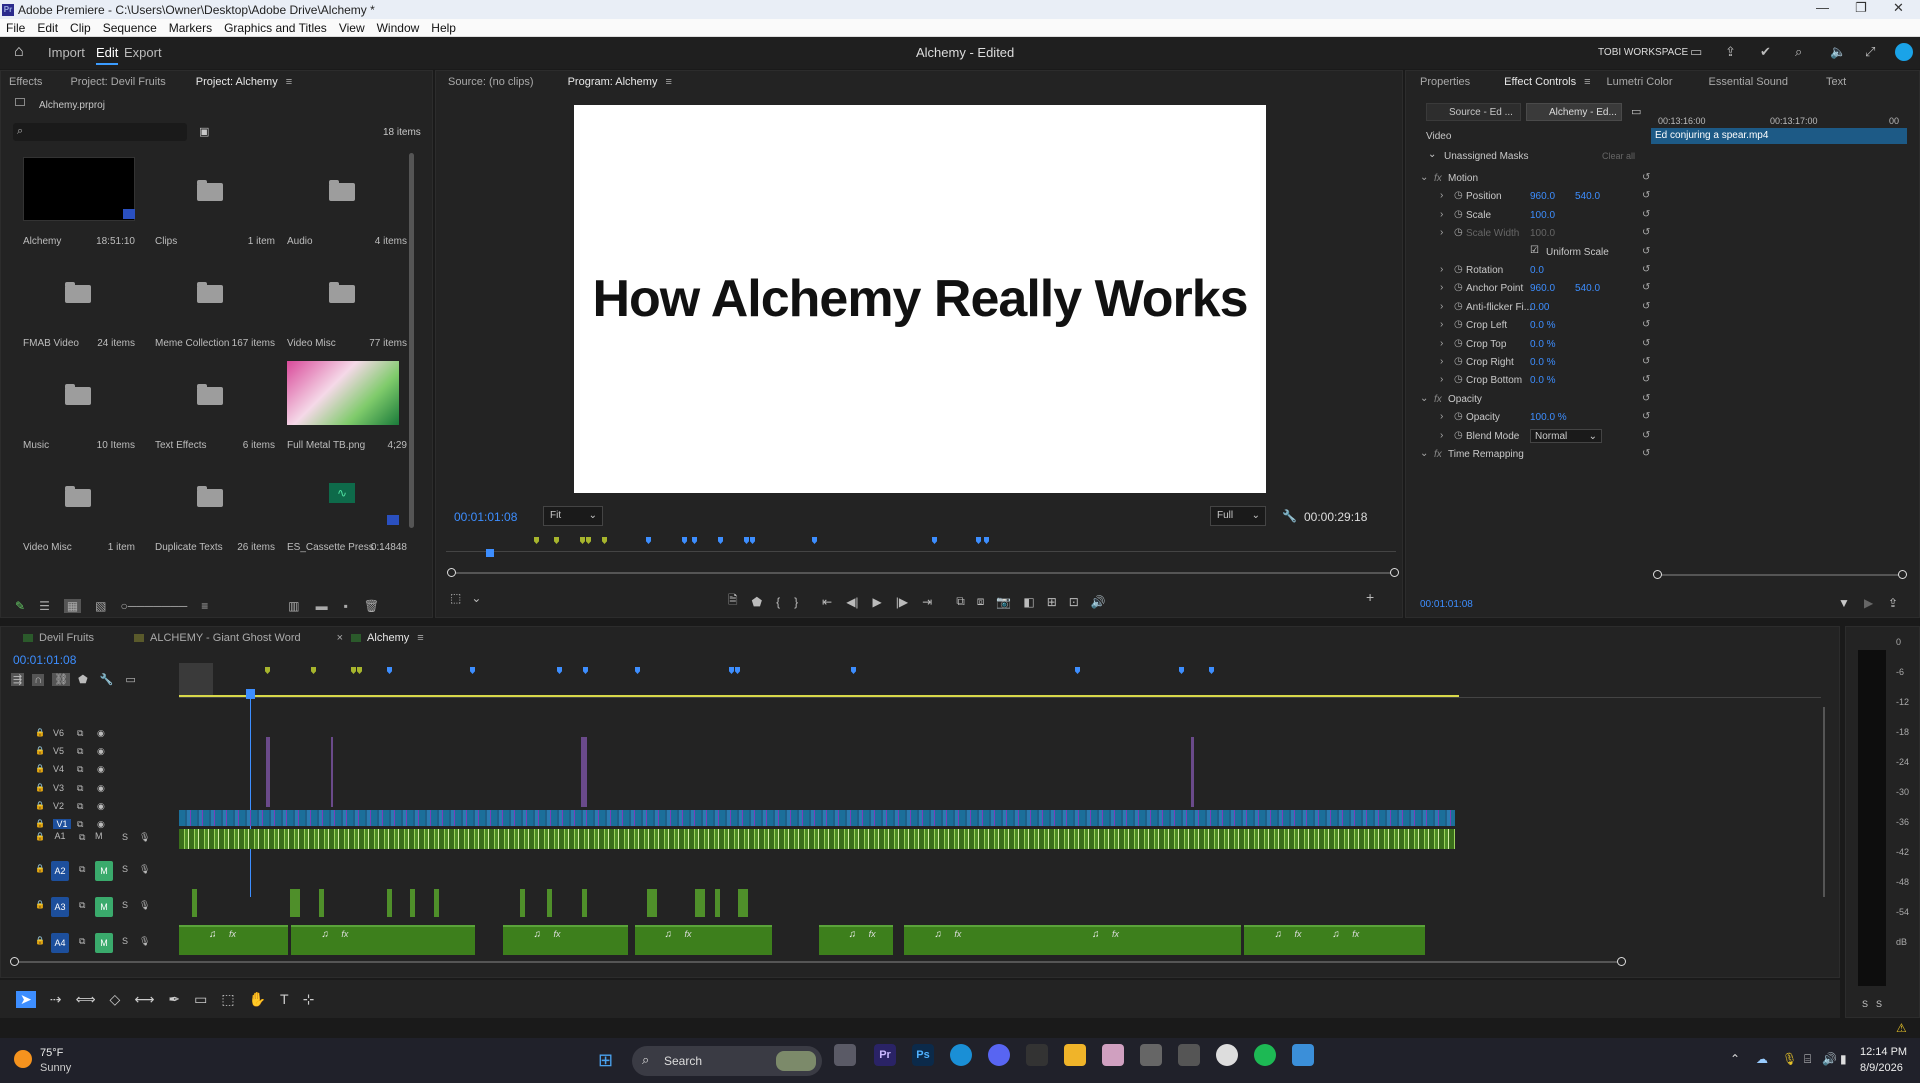  Describe the element at coordinates (1445, 82) in the screenshot. I see `tab-properties: Properties` at that location.